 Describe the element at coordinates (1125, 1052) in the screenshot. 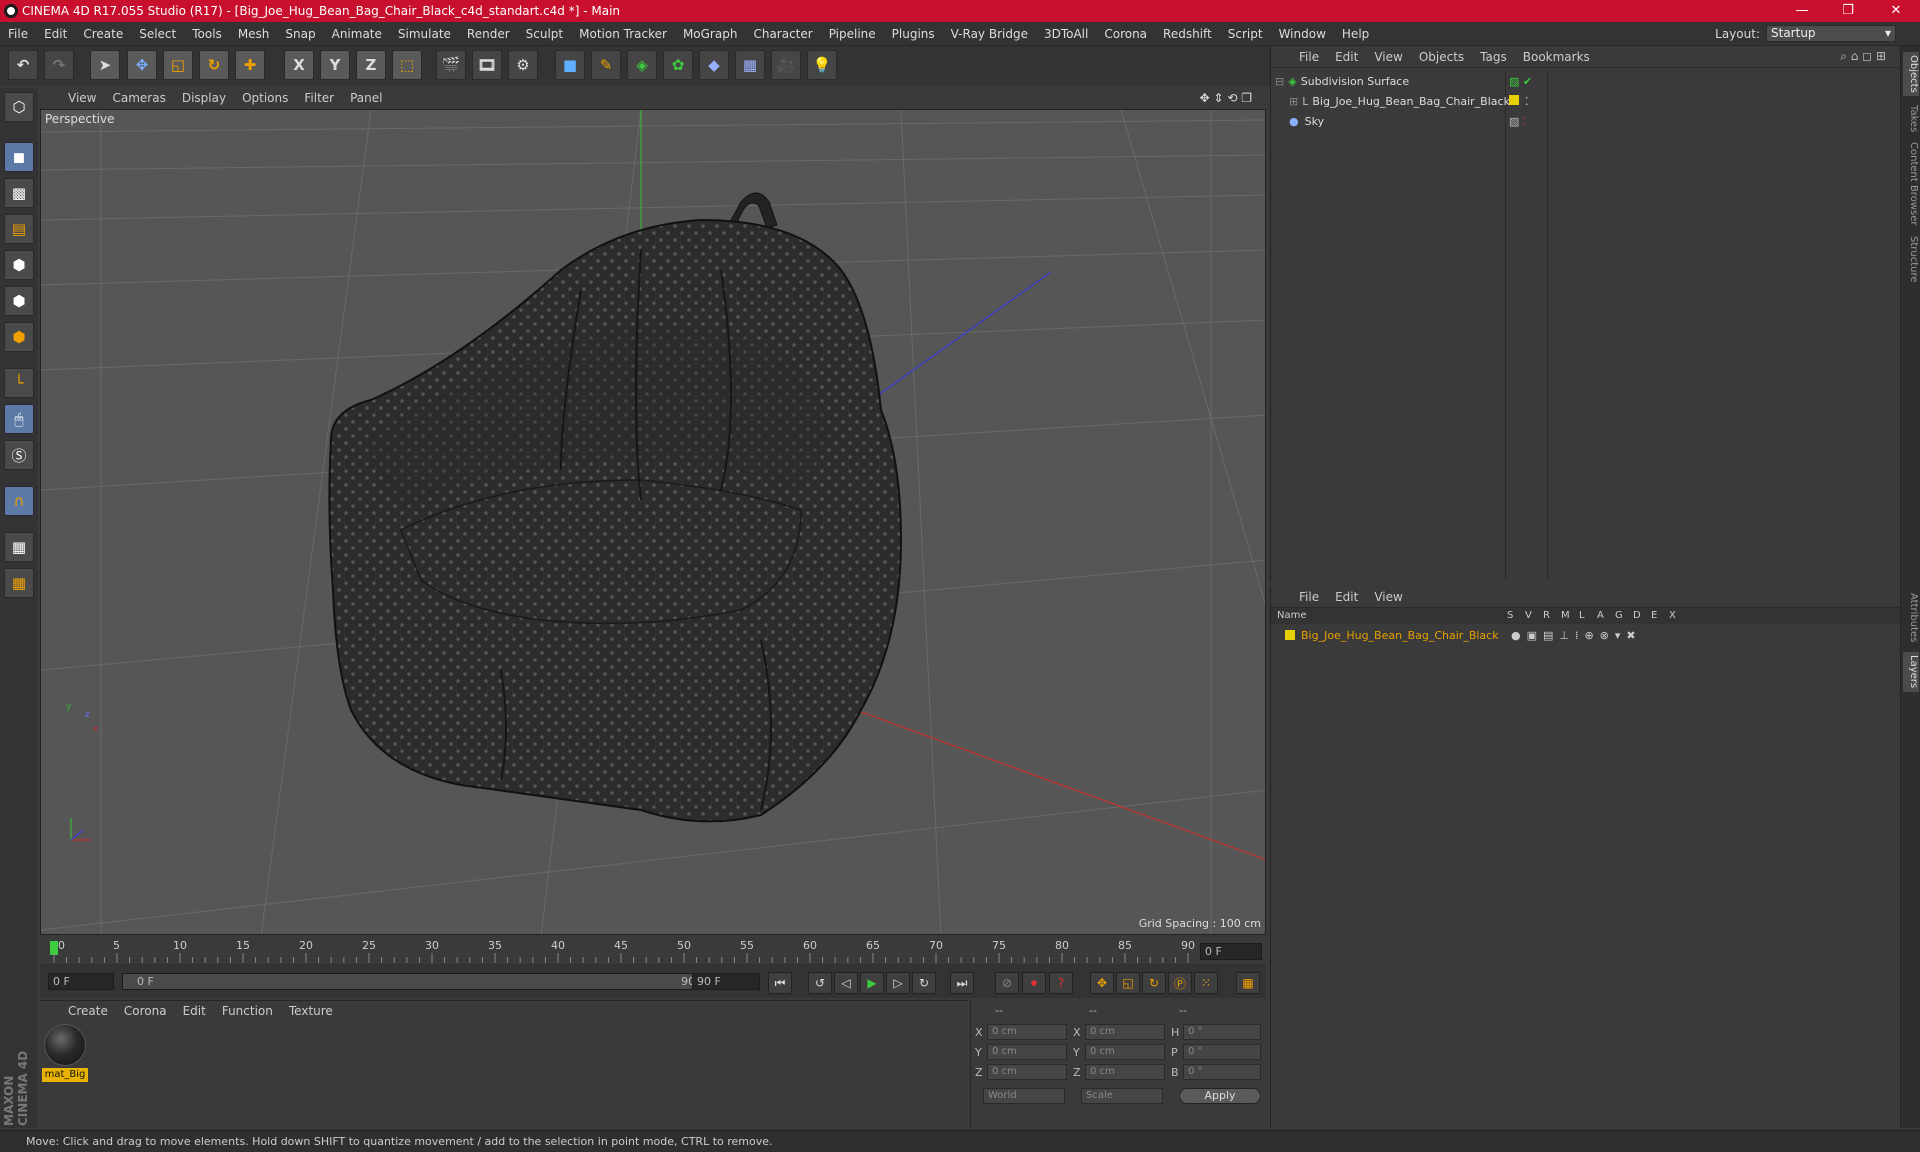

I see `size-y-field: 0 cm` at that location.